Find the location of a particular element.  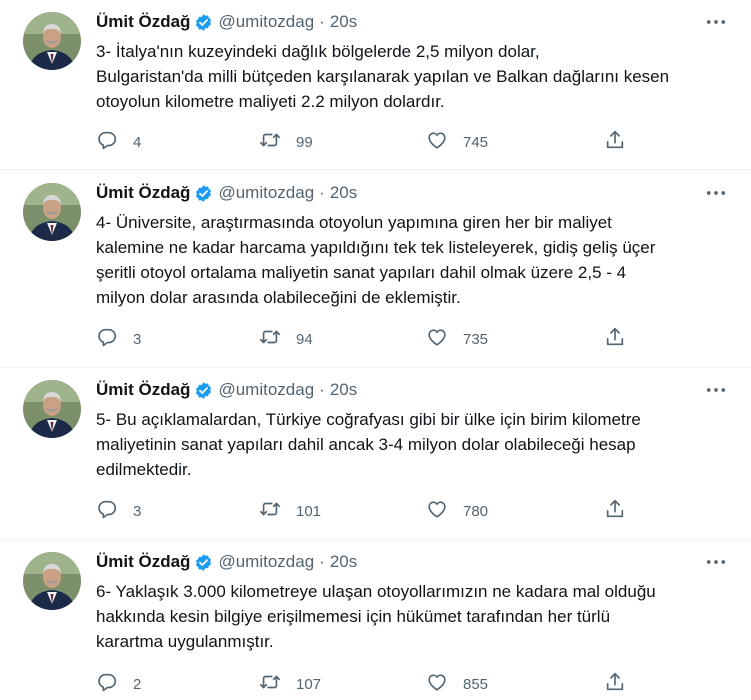

retweet-count: 94 is located at coordinates (304, 339).